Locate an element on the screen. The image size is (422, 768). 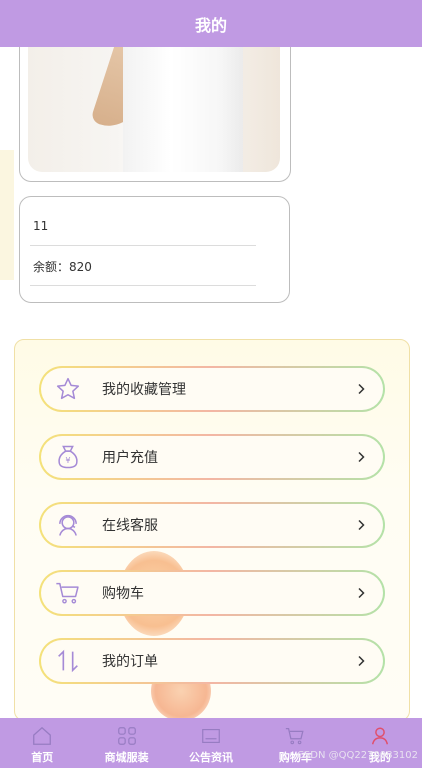
user-icon is located at coordinates (379, 736).